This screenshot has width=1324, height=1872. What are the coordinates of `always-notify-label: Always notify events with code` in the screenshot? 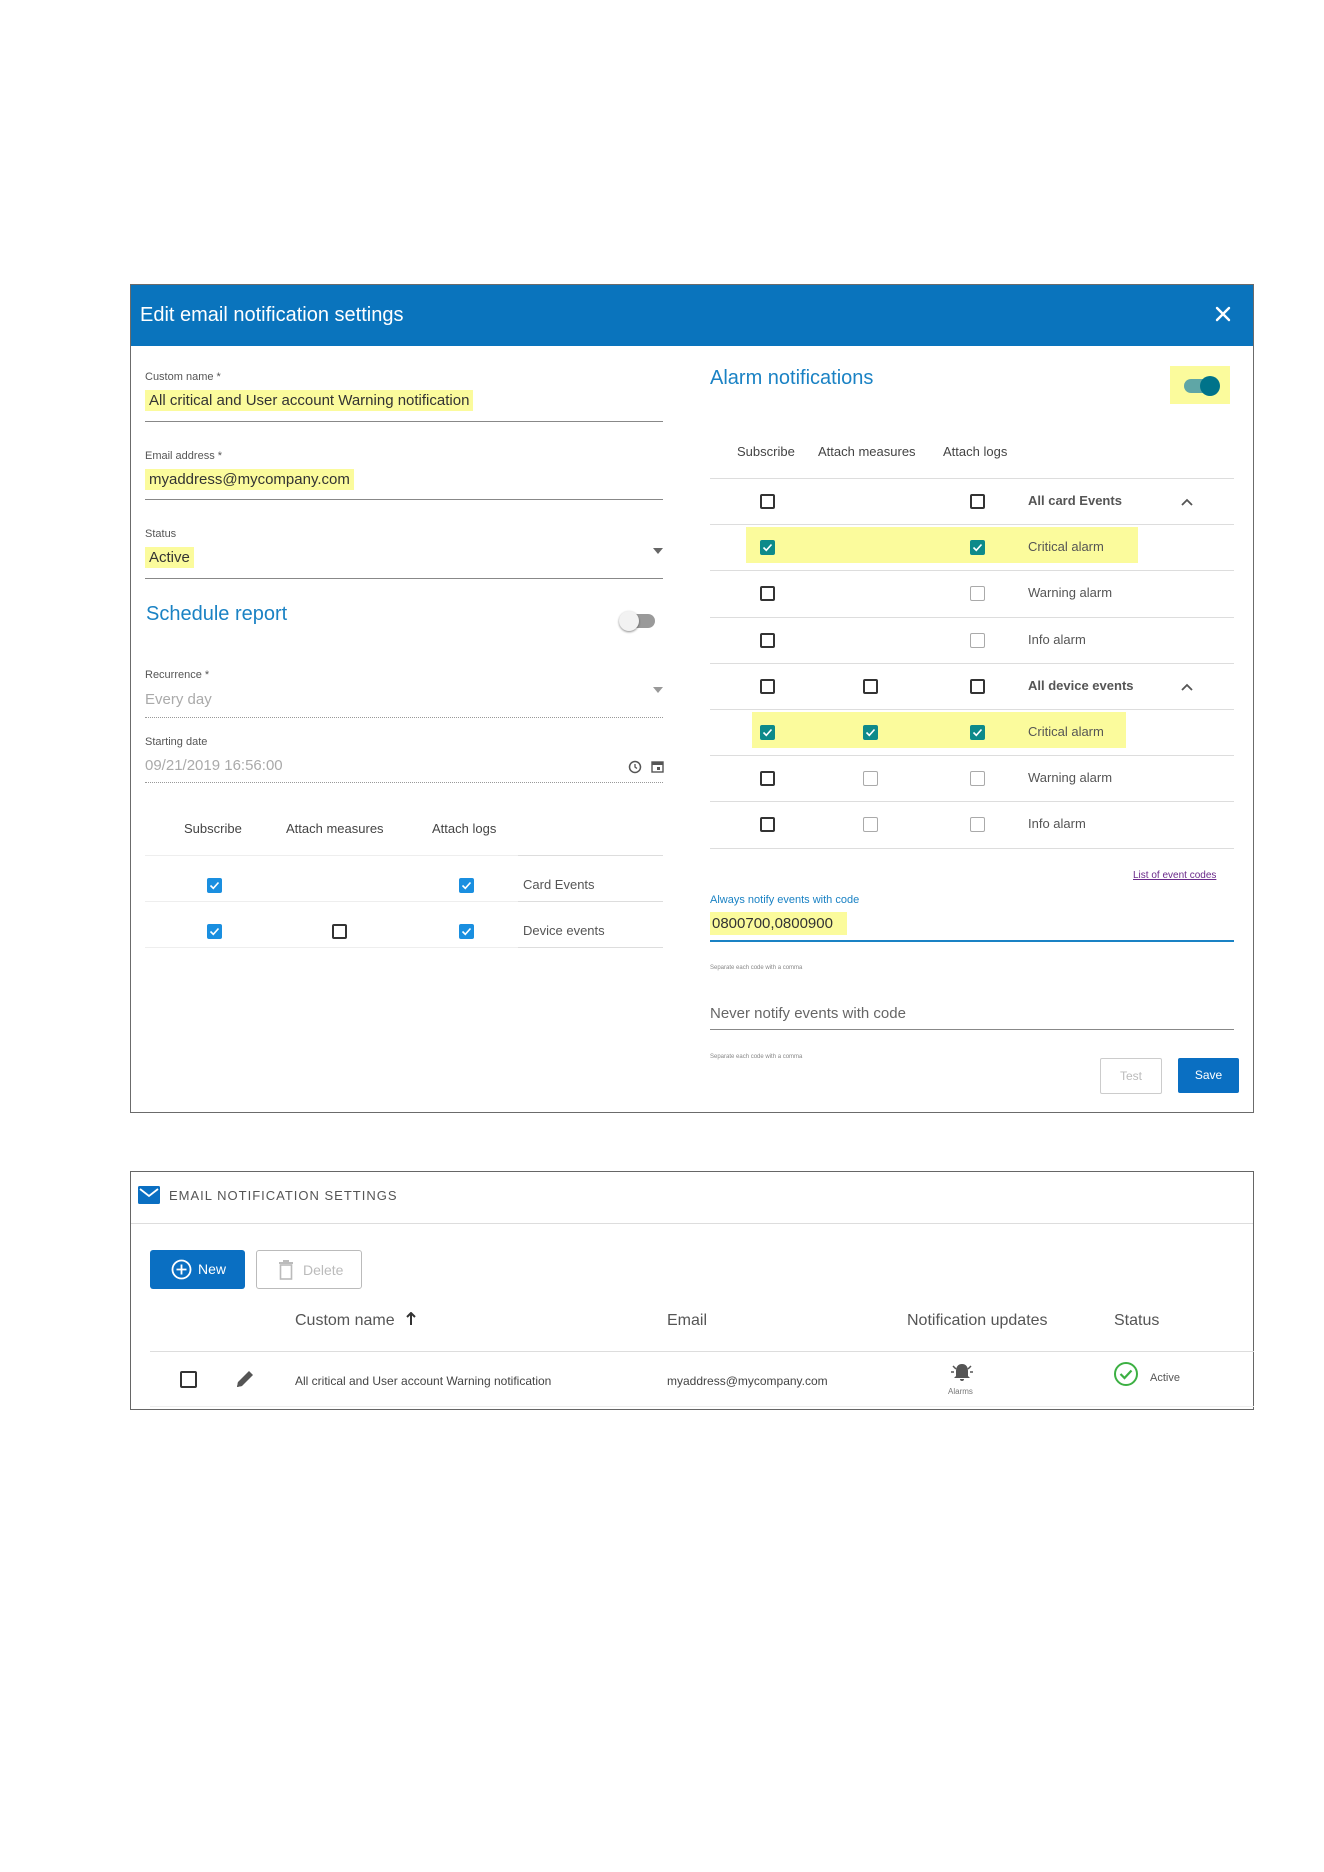 It's located at (785, 900).